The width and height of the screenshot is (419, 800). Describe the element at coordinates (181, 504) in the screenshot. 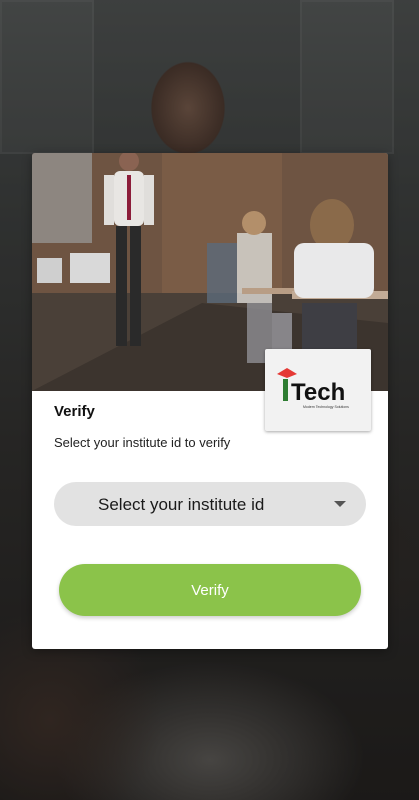

I see `institute-id-select-label: Select your institute id` at that location.